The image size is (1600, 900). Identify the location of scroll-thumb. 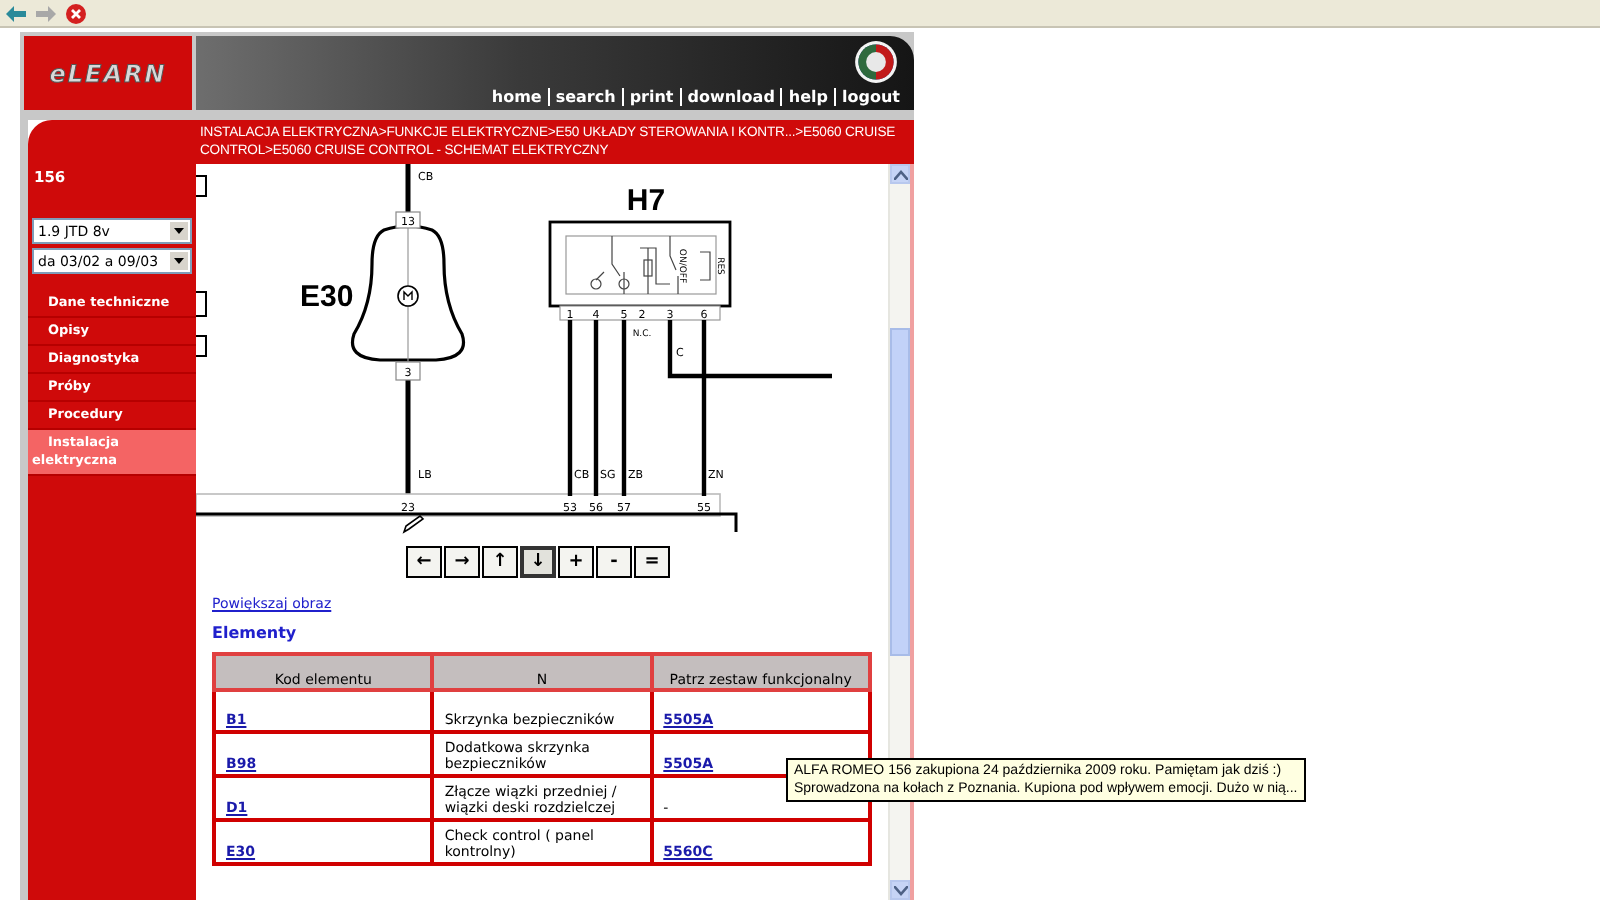
(900, 492).